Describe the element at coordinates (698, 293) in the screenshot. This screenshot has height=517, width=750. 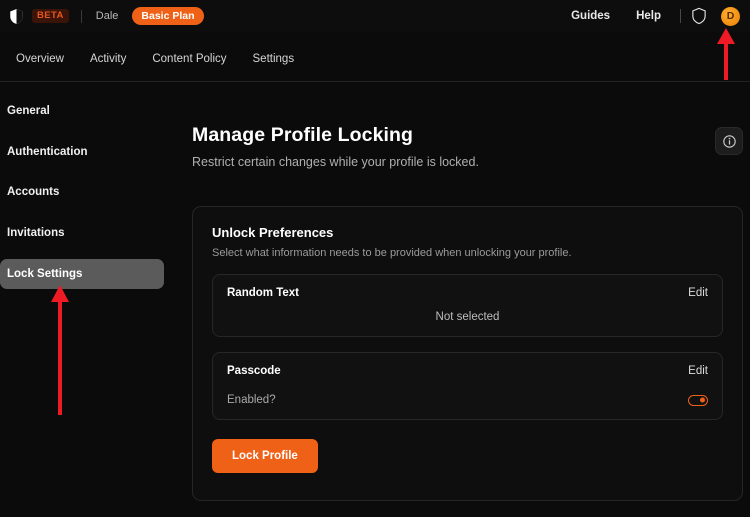
I see `random-text-edit-link: Edit` at that location.